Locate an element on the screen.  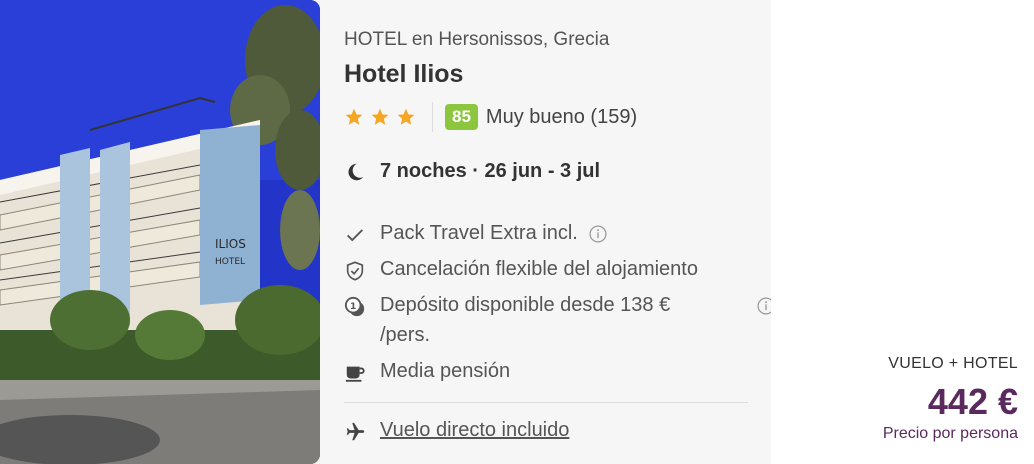
stay-dates: 7 noches · 26 jun - 3 jul is located at coordinates (472, 171).